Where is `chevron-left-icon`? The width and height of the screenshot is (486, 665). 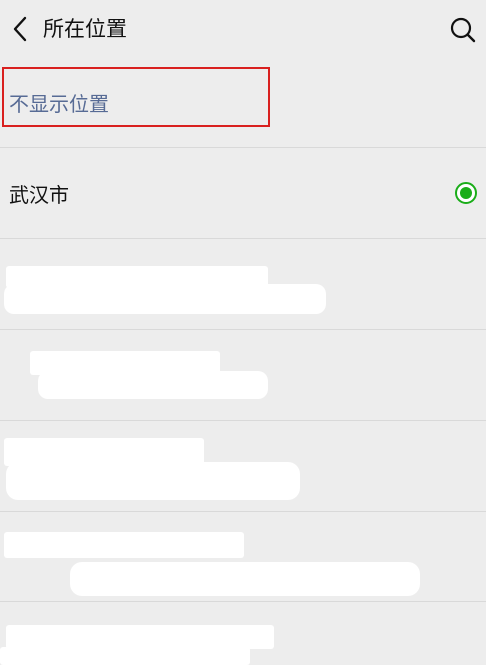
chevron-left-icon is located at coordinates (20, 29).